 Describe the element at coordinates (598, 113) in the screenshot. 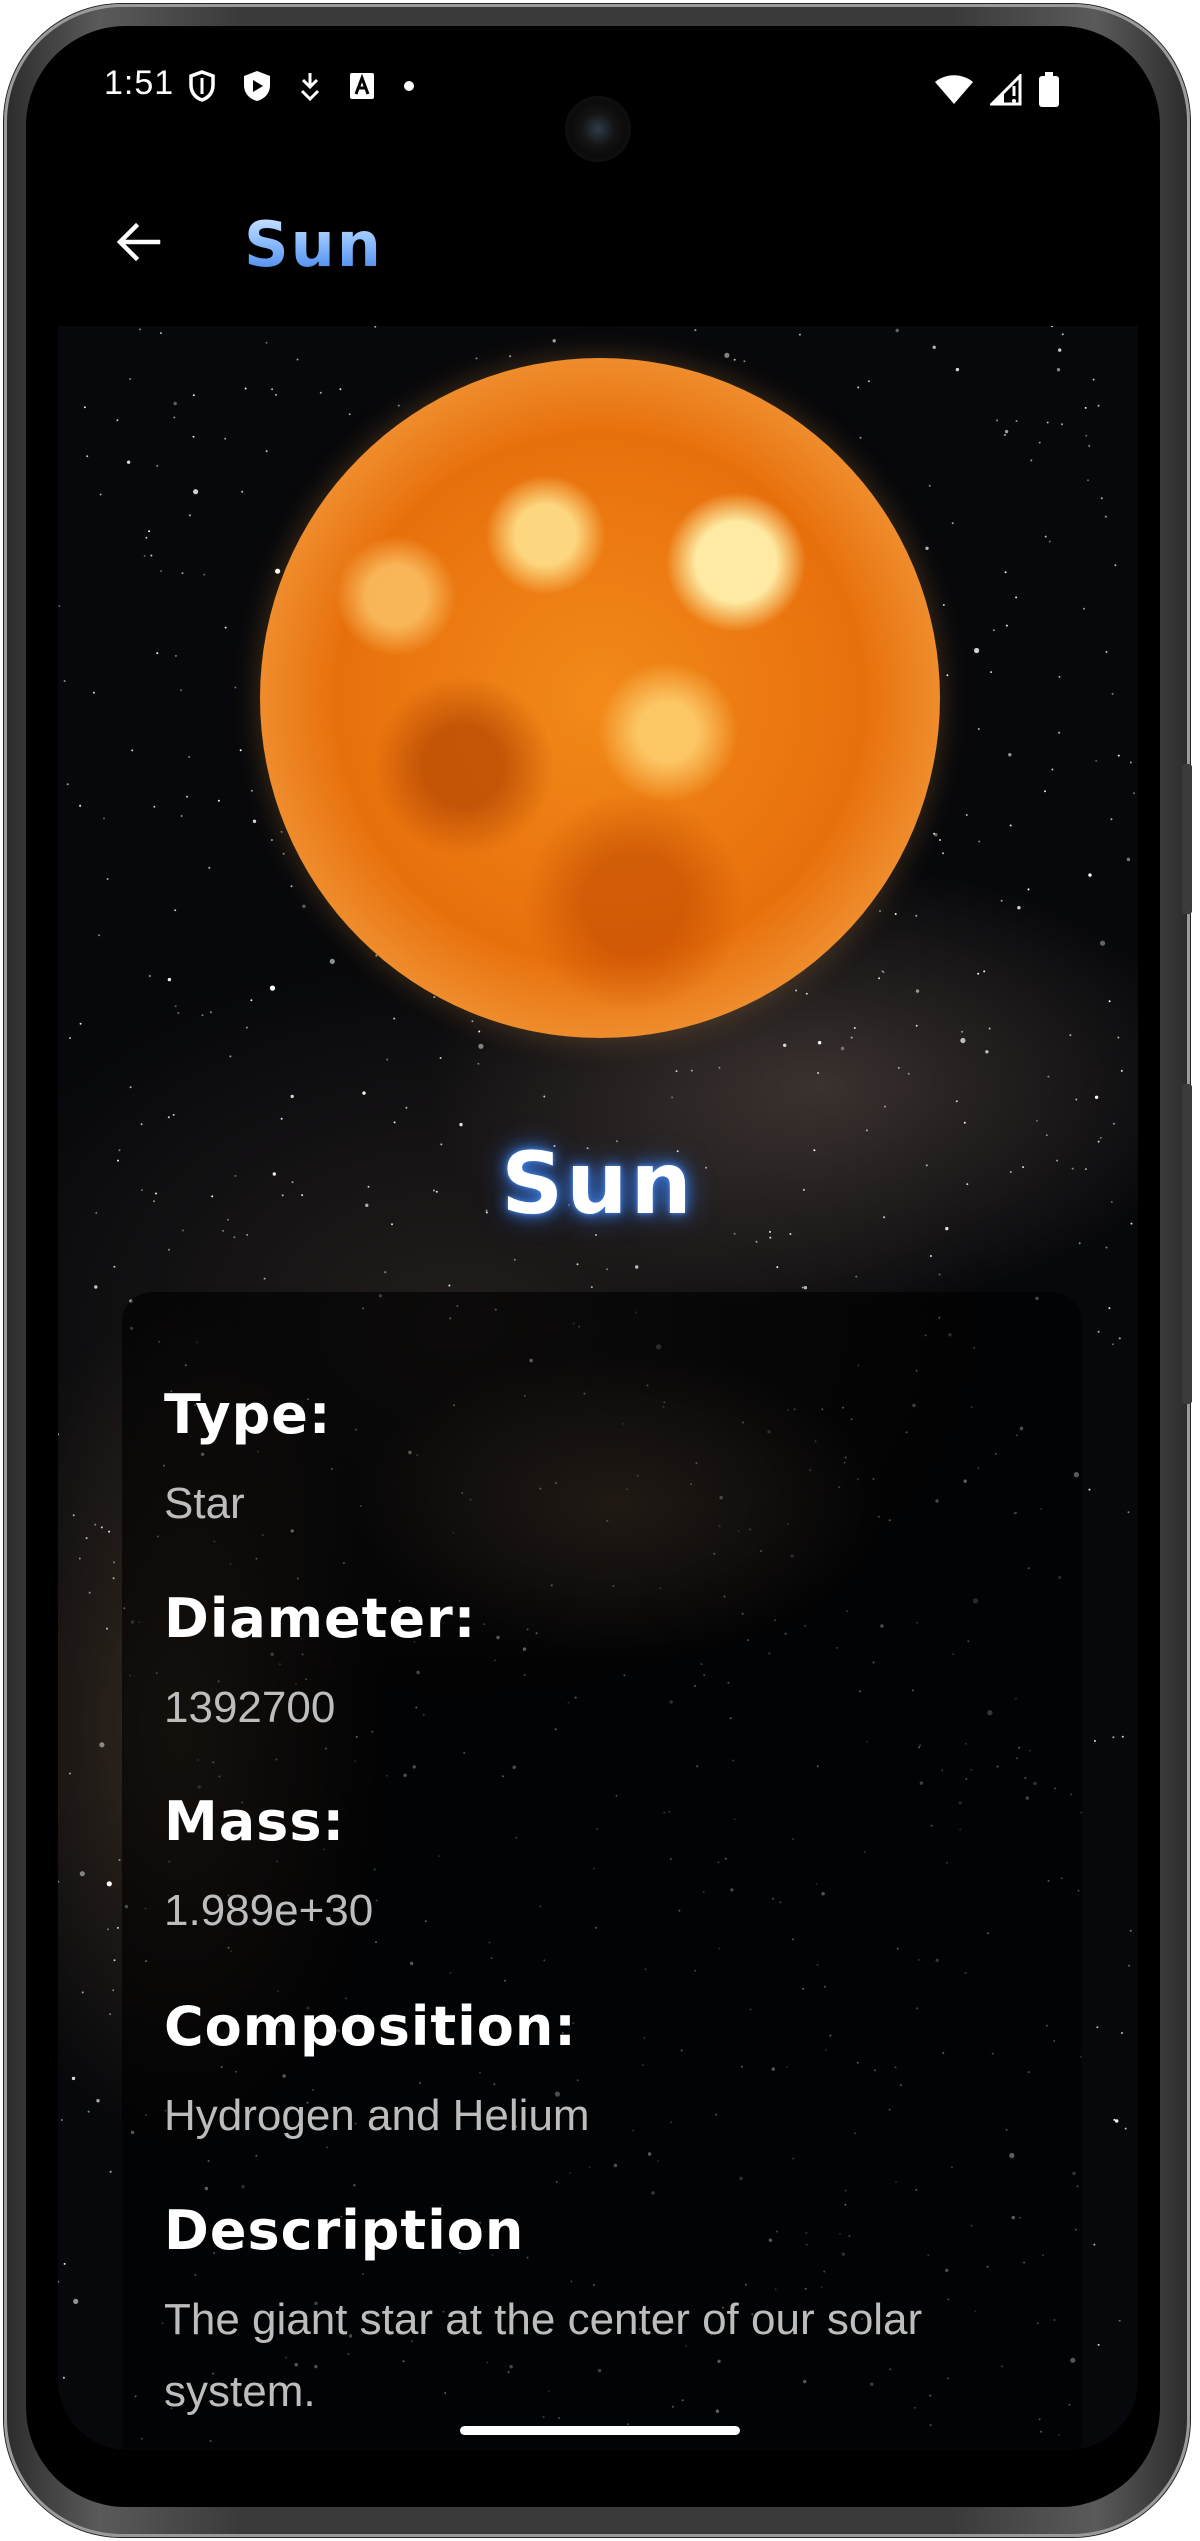

I see `status-bar: 1:51` at that location.